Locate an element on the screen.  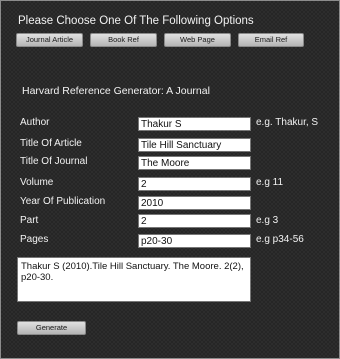
web-page-button: Web Page is located at coordinates (197, 40).